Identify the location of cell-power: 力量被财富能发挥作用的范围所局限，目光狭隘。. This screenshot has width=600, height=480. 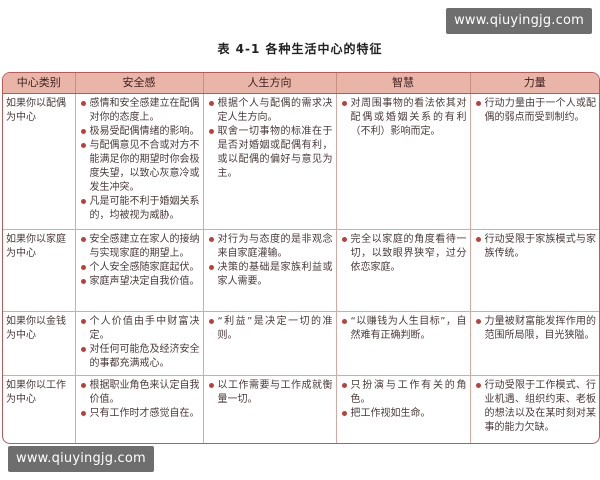
(534, 343).